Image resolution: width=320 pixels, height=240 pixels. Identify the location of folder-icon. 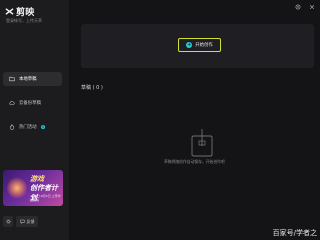
(12, 79).